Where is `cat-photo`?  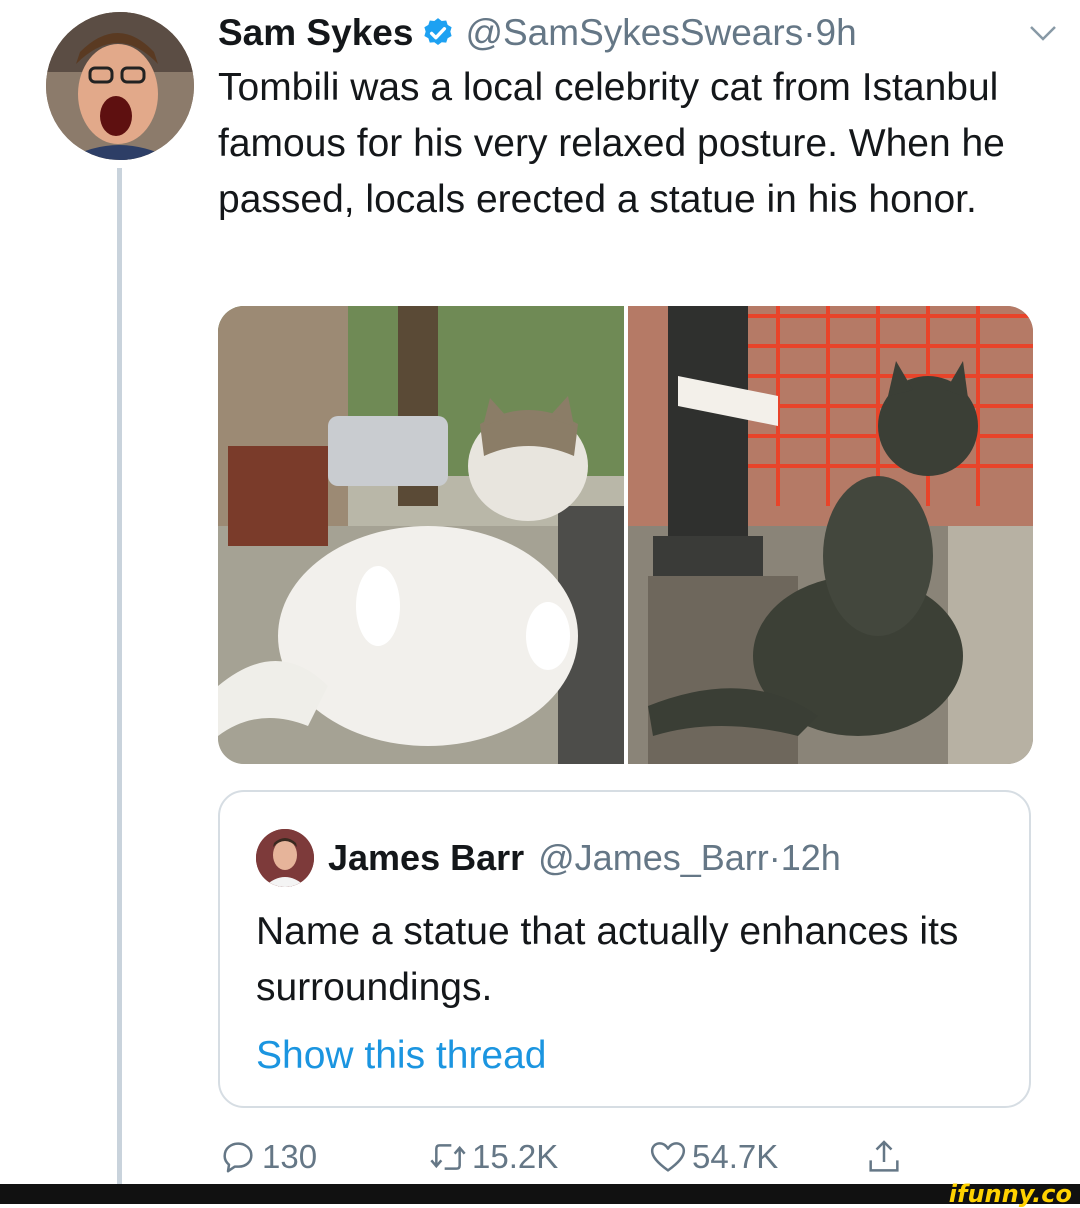 cat-photo is located at coordinates (421, 535).